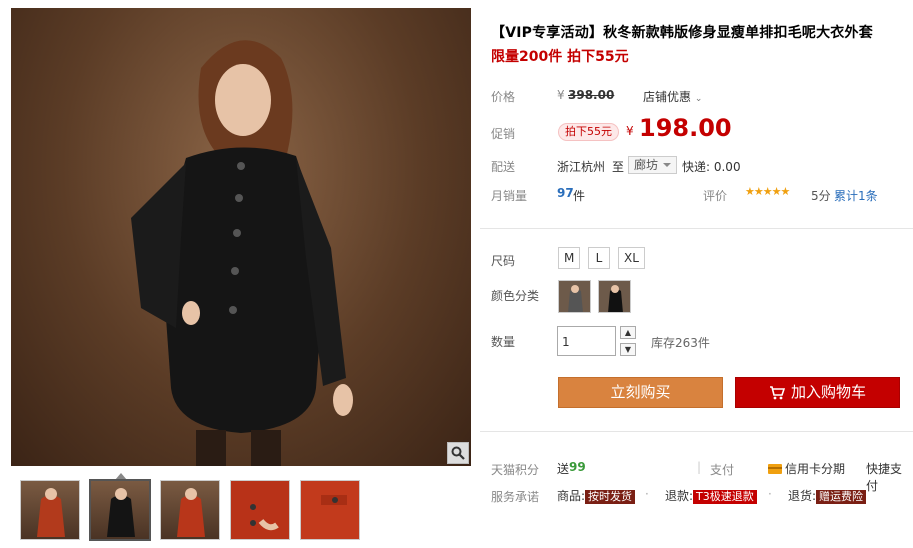  I want to click on promo-label: 促销, so click(503, 134).